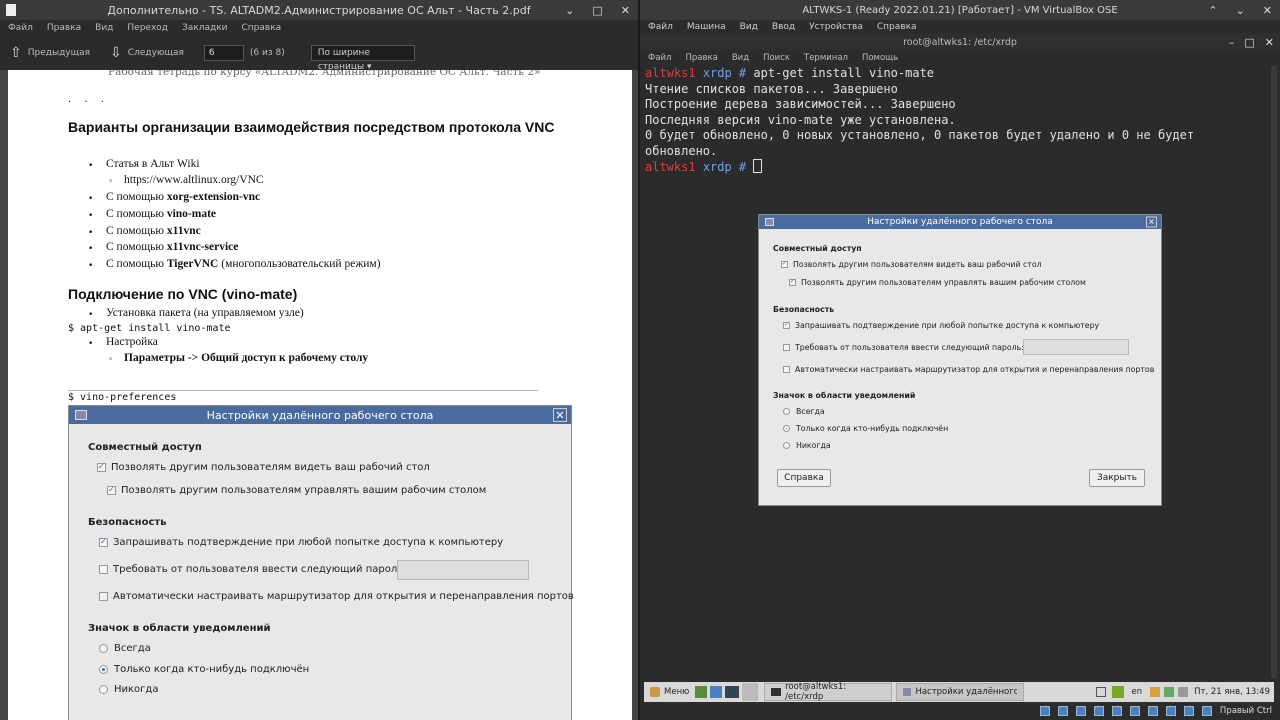 Image resolution: width=1280 pixels, height=720 pixels. I want to click on arrow-up-icon: ⇧, so click(16, 53).